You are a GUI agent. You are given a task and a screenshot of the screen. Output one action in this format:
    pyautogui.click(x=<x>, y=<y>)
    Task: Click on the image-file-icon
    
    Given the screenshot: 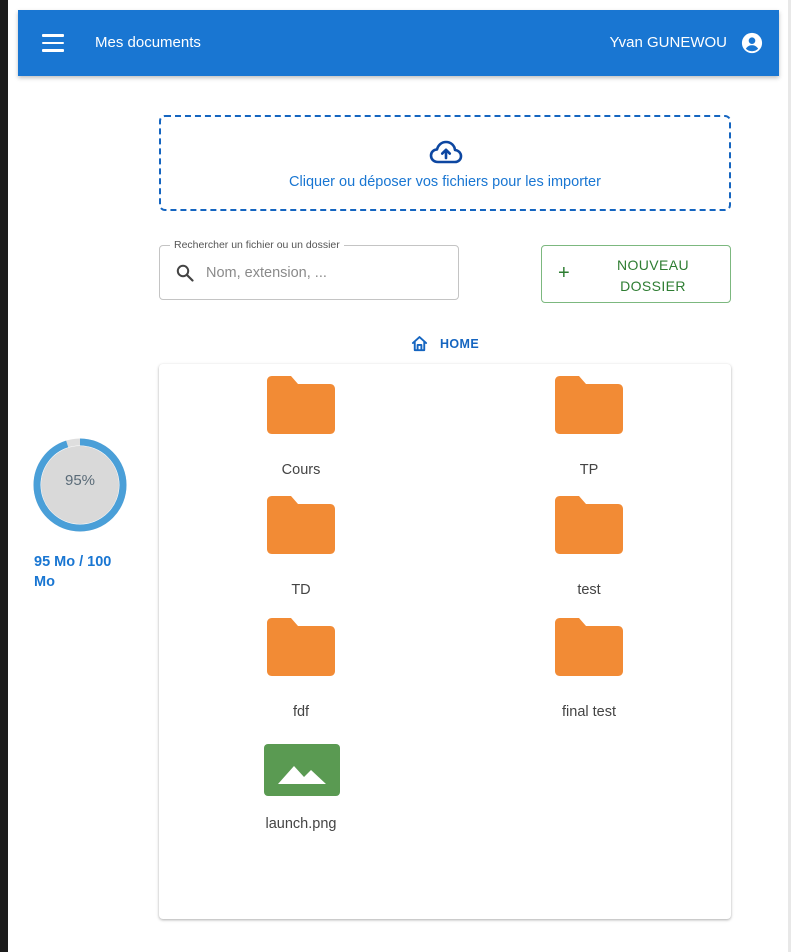 What is the action you would take?
    pyautogui.click(x=302, y=770)
    